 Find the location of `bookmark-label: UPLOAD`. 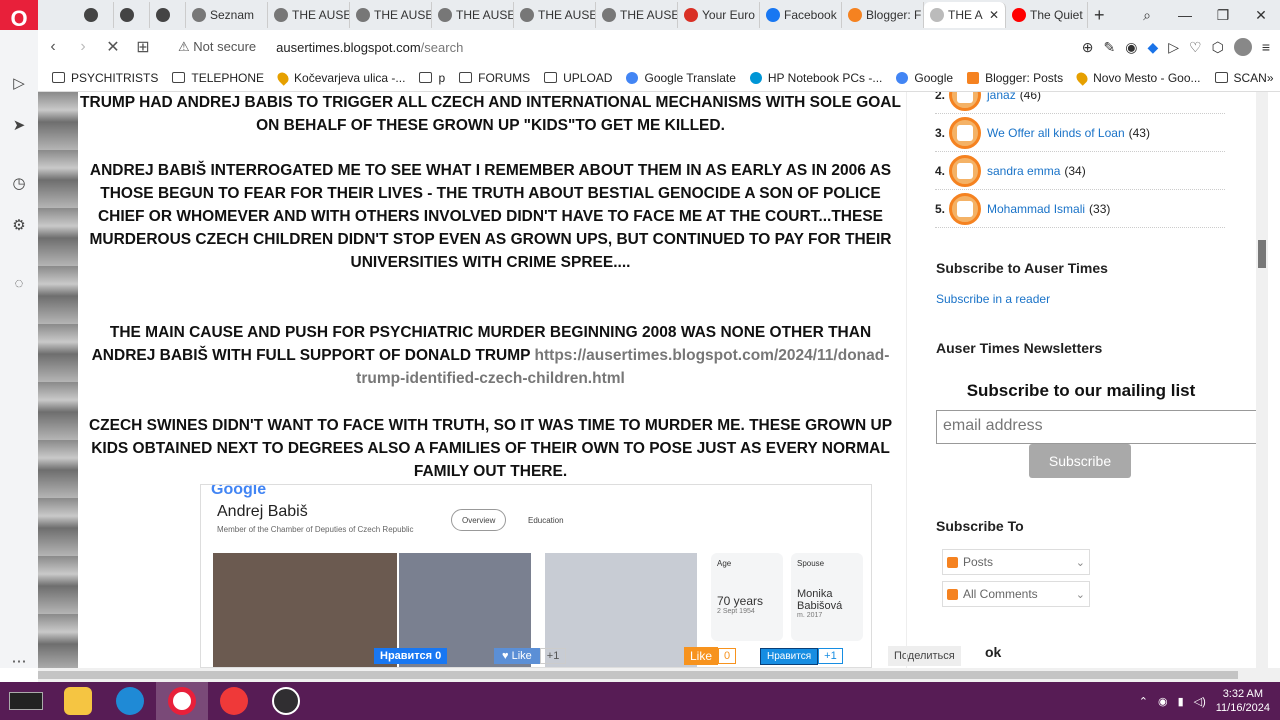

bookmark-label: UPLOAD is located at coordinates (588, 77).